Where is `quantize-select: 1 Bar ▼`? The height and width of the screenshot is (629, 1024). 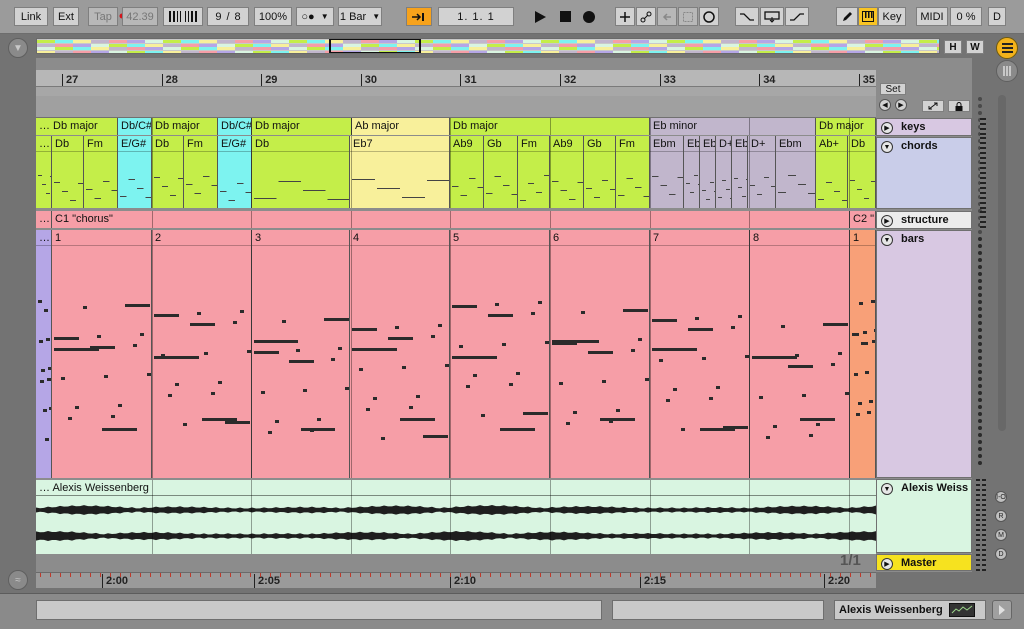
quantize-select: 1 Bar ▼ is located at coordinates (360, 16).